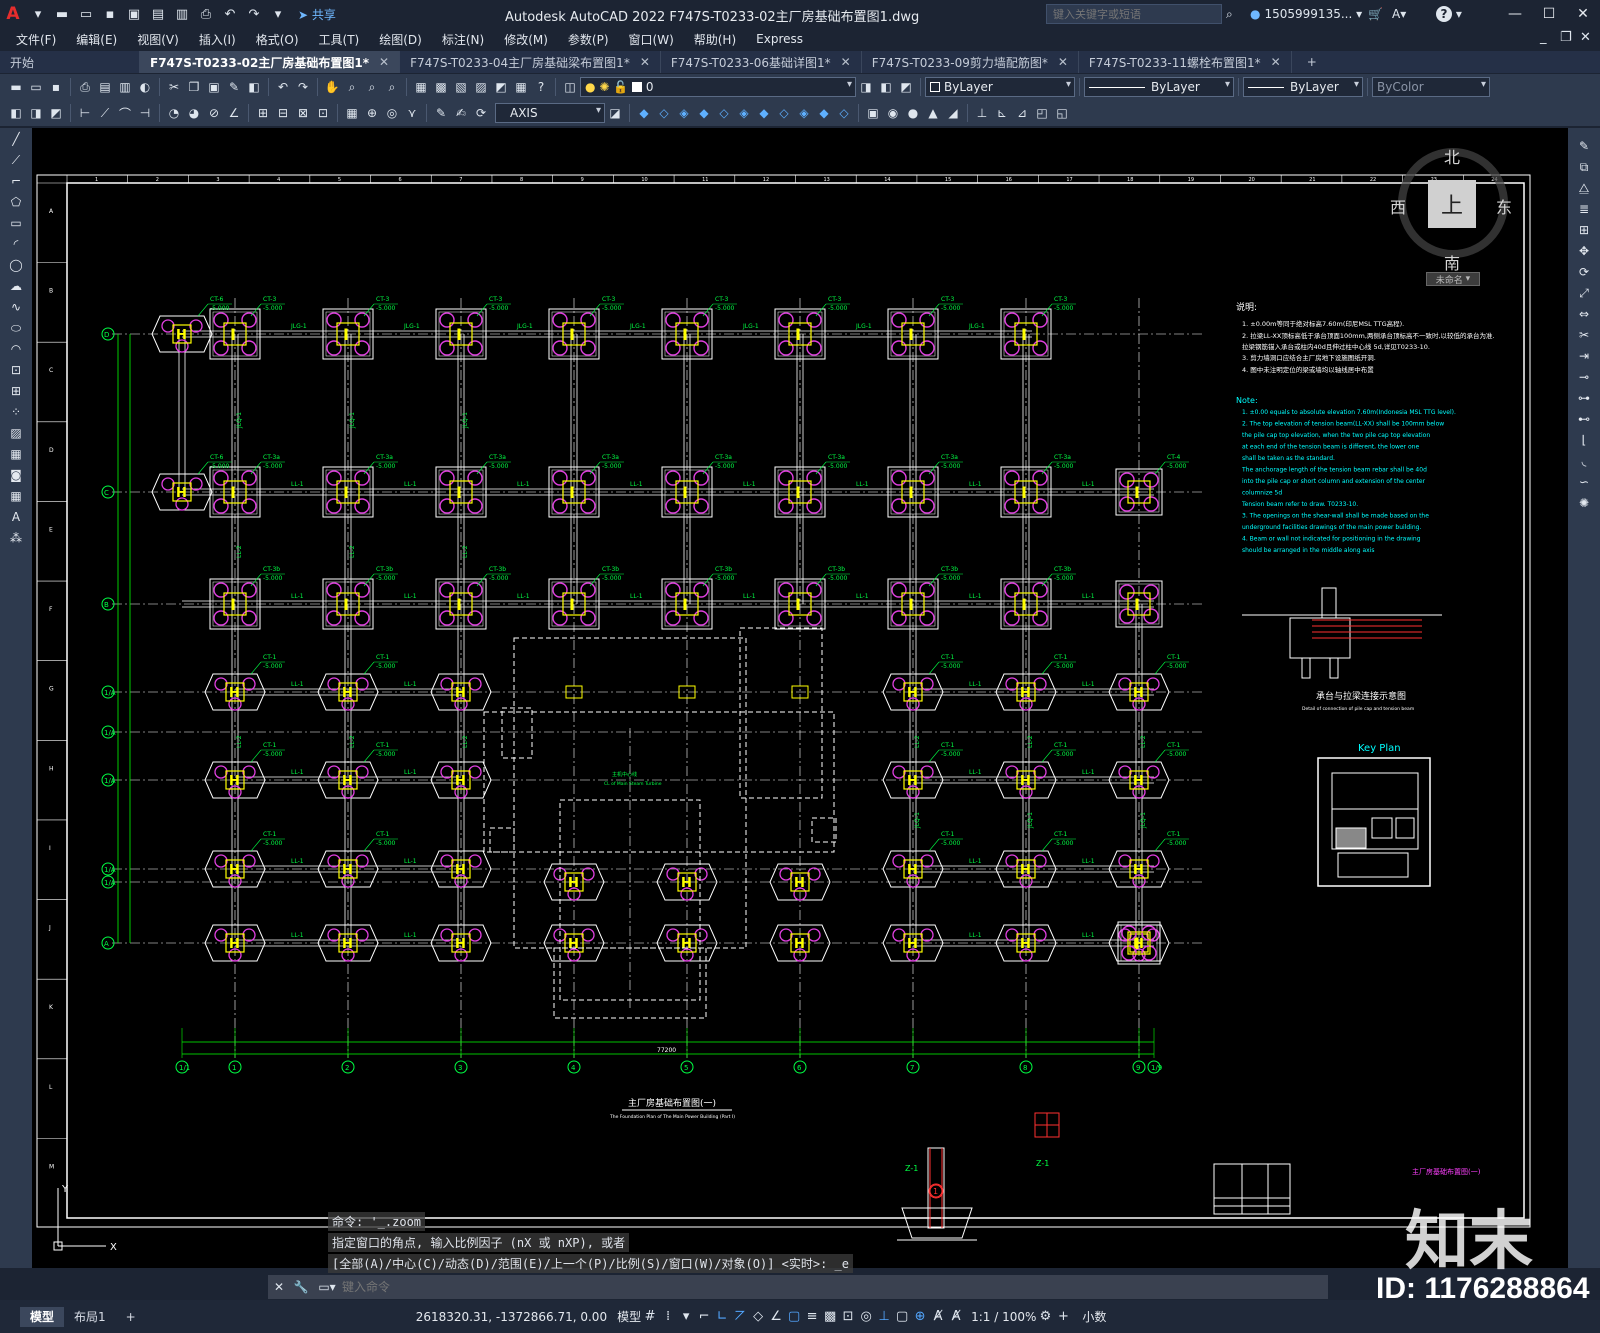 This screenshot has height=1333, width=1600. Describe the element at coordinates (206, 14) in the screenshot. I see `print-icon: ⎙` at that location.